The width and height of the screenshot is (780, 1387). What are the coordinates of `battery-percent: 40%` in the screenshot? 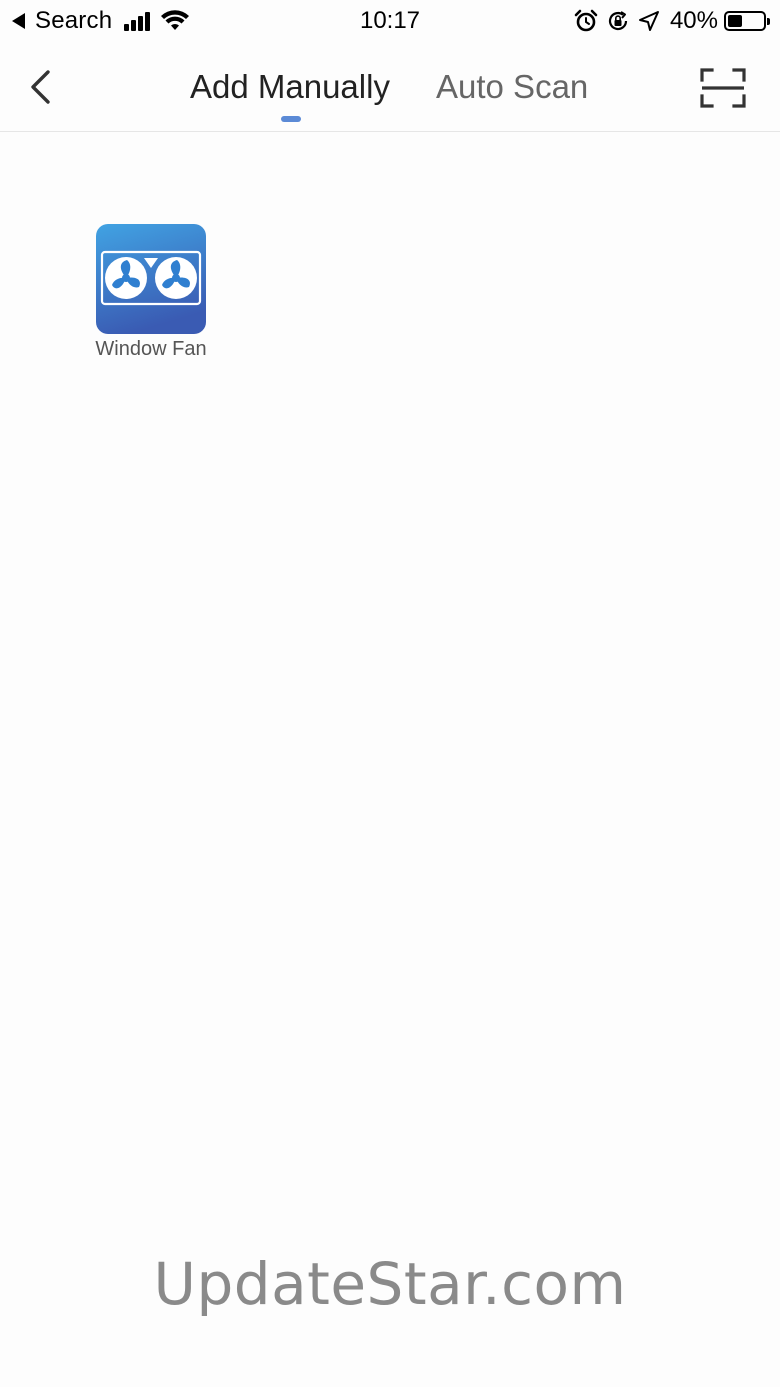 It's located at (693, 20).